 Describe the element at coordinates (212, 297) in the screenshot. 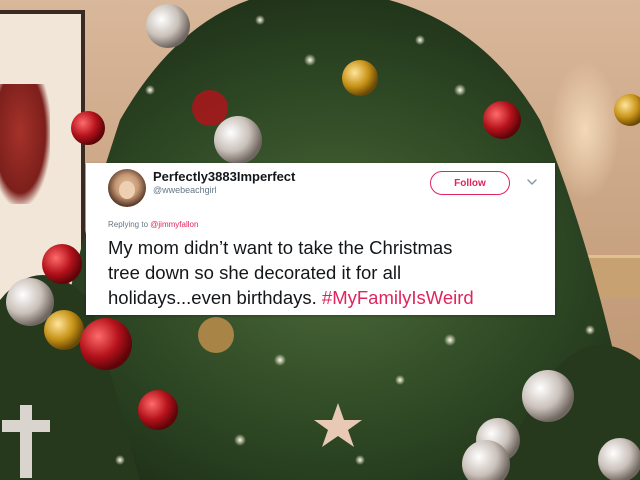

I see `tweet-text-line-3-plain: holidays...even birthdays.` at that location.